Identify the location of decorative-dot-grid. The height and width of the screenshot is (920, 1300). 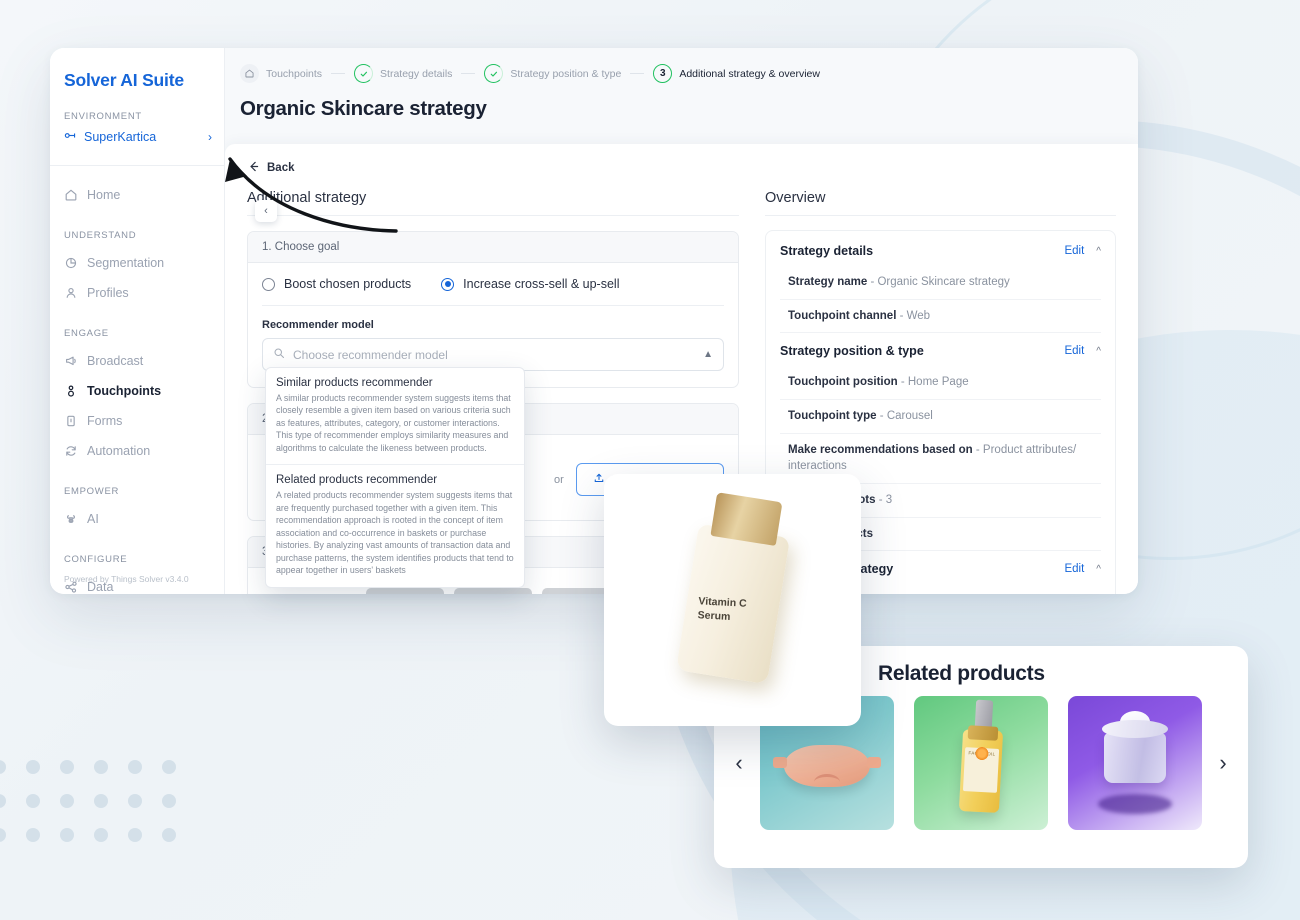
(98, 801).